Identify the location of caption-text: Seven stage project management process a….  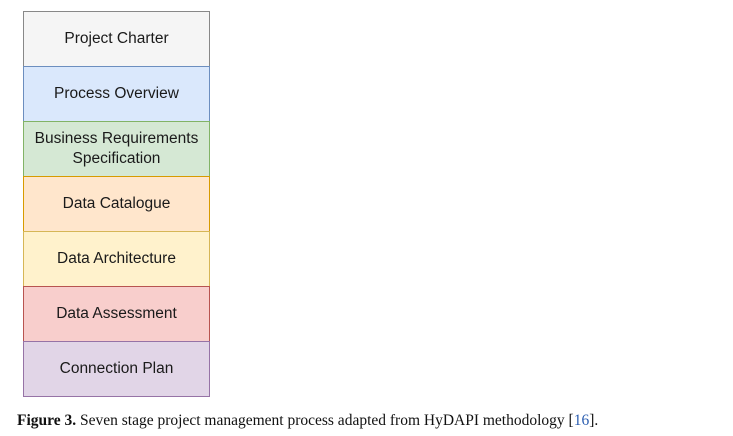
(322, 420).